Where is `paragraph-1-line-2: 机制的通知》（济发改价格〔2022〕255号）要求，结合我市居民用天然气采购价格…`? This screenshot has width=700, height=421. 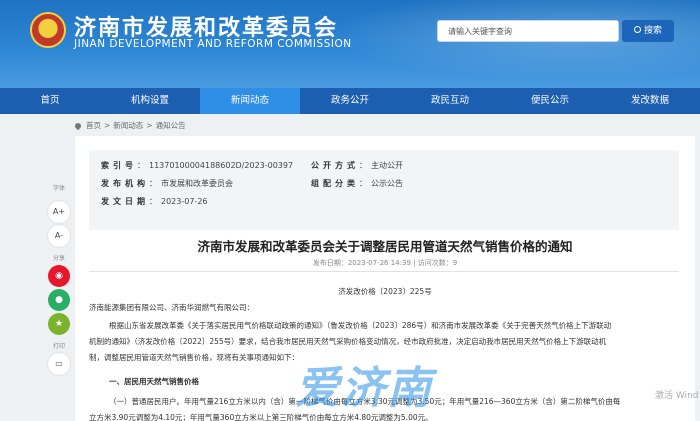
paragraph-1-line-2: 机制的通知》（济发改价格〔2022〕255号）要求，结合我市居民用天然气采购价格… is located at coordinates (348, 341).